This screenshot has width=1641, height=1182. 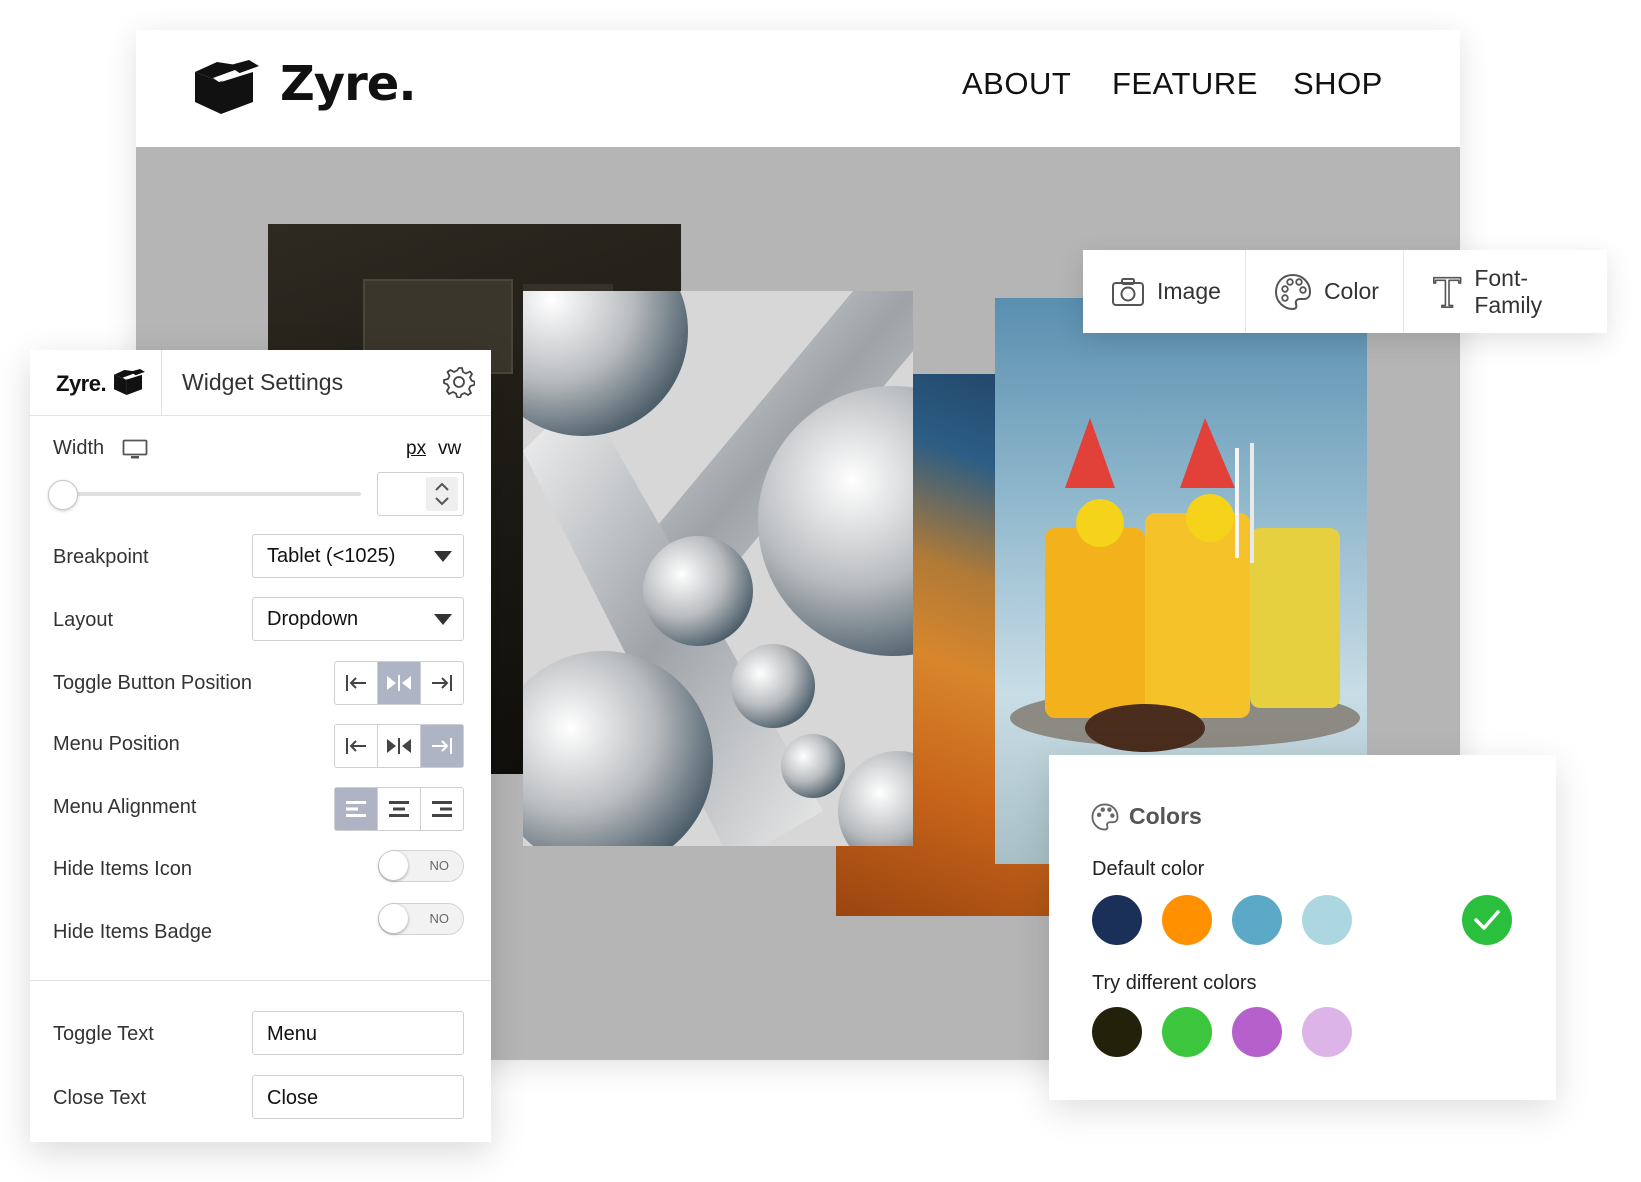 I want to click on camera-icon, so click(x=1128, y=291).